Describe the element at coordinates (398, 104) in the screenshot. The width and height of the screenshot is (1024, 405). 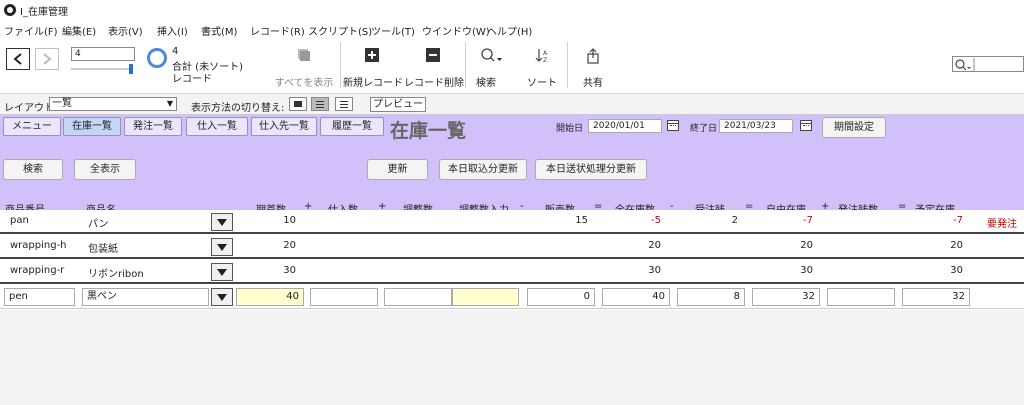
I see `preview-button: プレビュー` at that location.